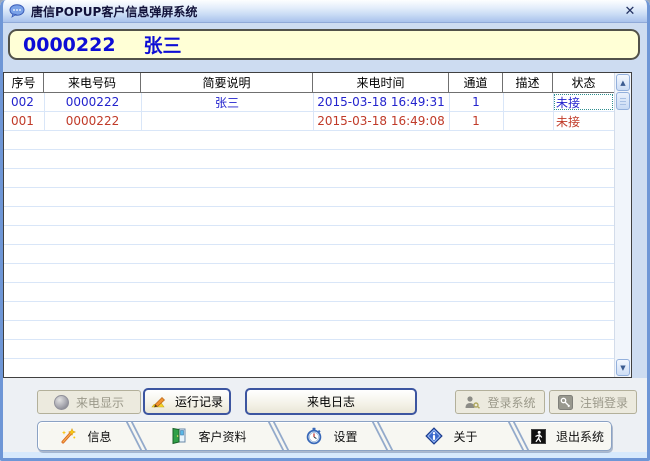 Image resolution: width=650 pixels, height=461 pixels. I want to click on logout-button: 注销登录, so click(593, 402).